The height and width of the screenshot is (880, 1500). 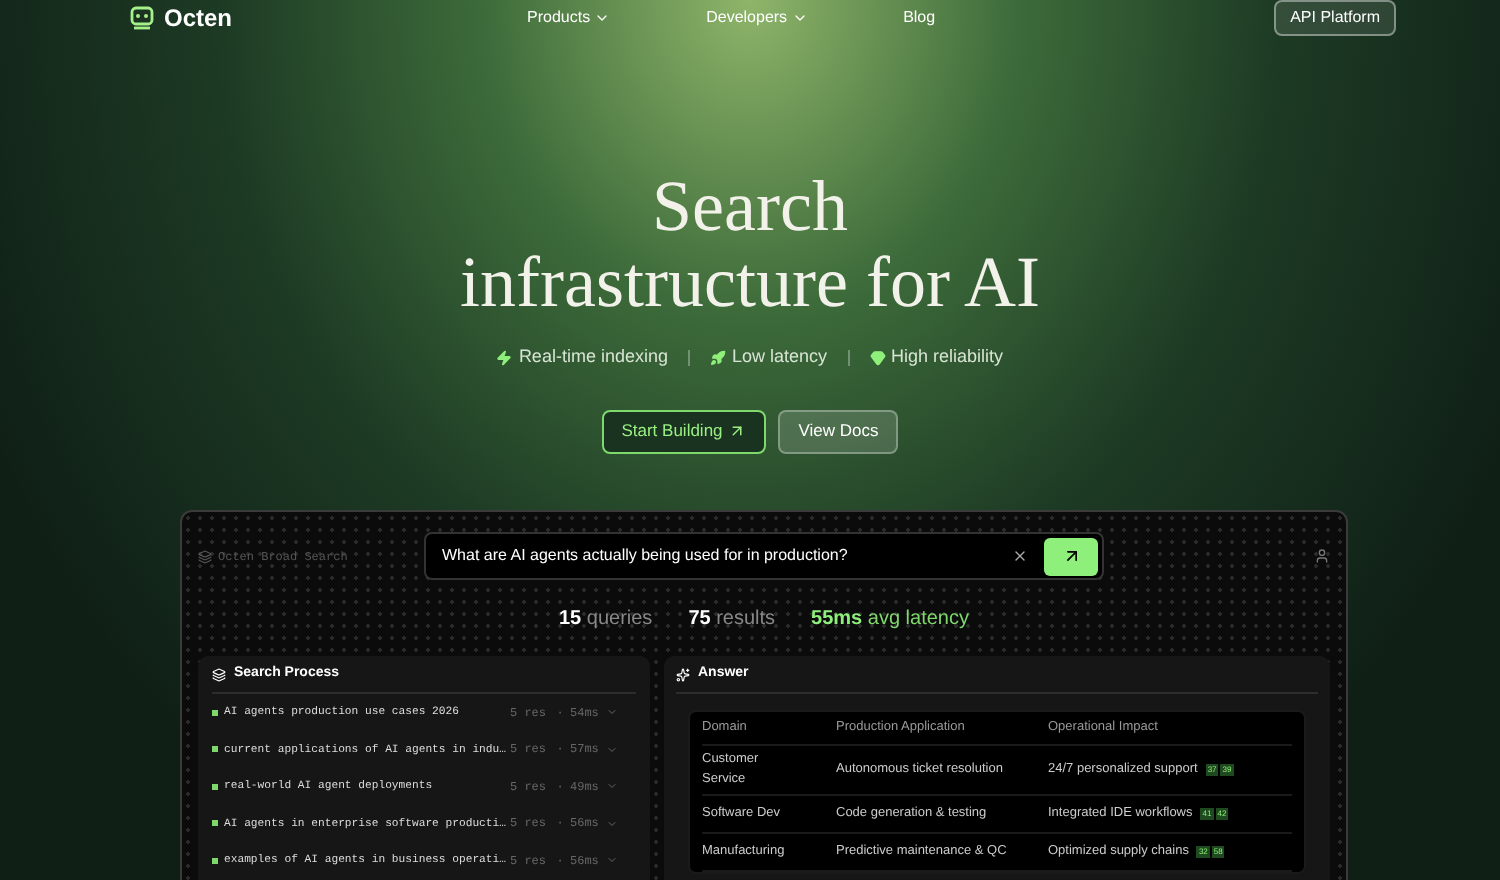 I want to click on sparkle-icon, so click(x=683, y=674).